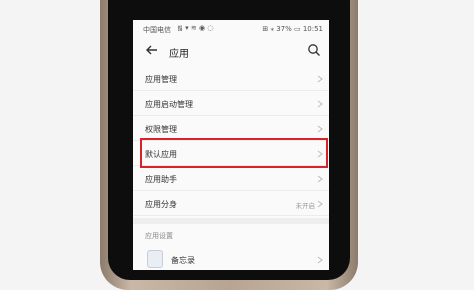  What do you see at coordinates (231, 78) in the screenshot?
I see `menu-item-app-management: 应用管理` at bounding box center [231, 78].